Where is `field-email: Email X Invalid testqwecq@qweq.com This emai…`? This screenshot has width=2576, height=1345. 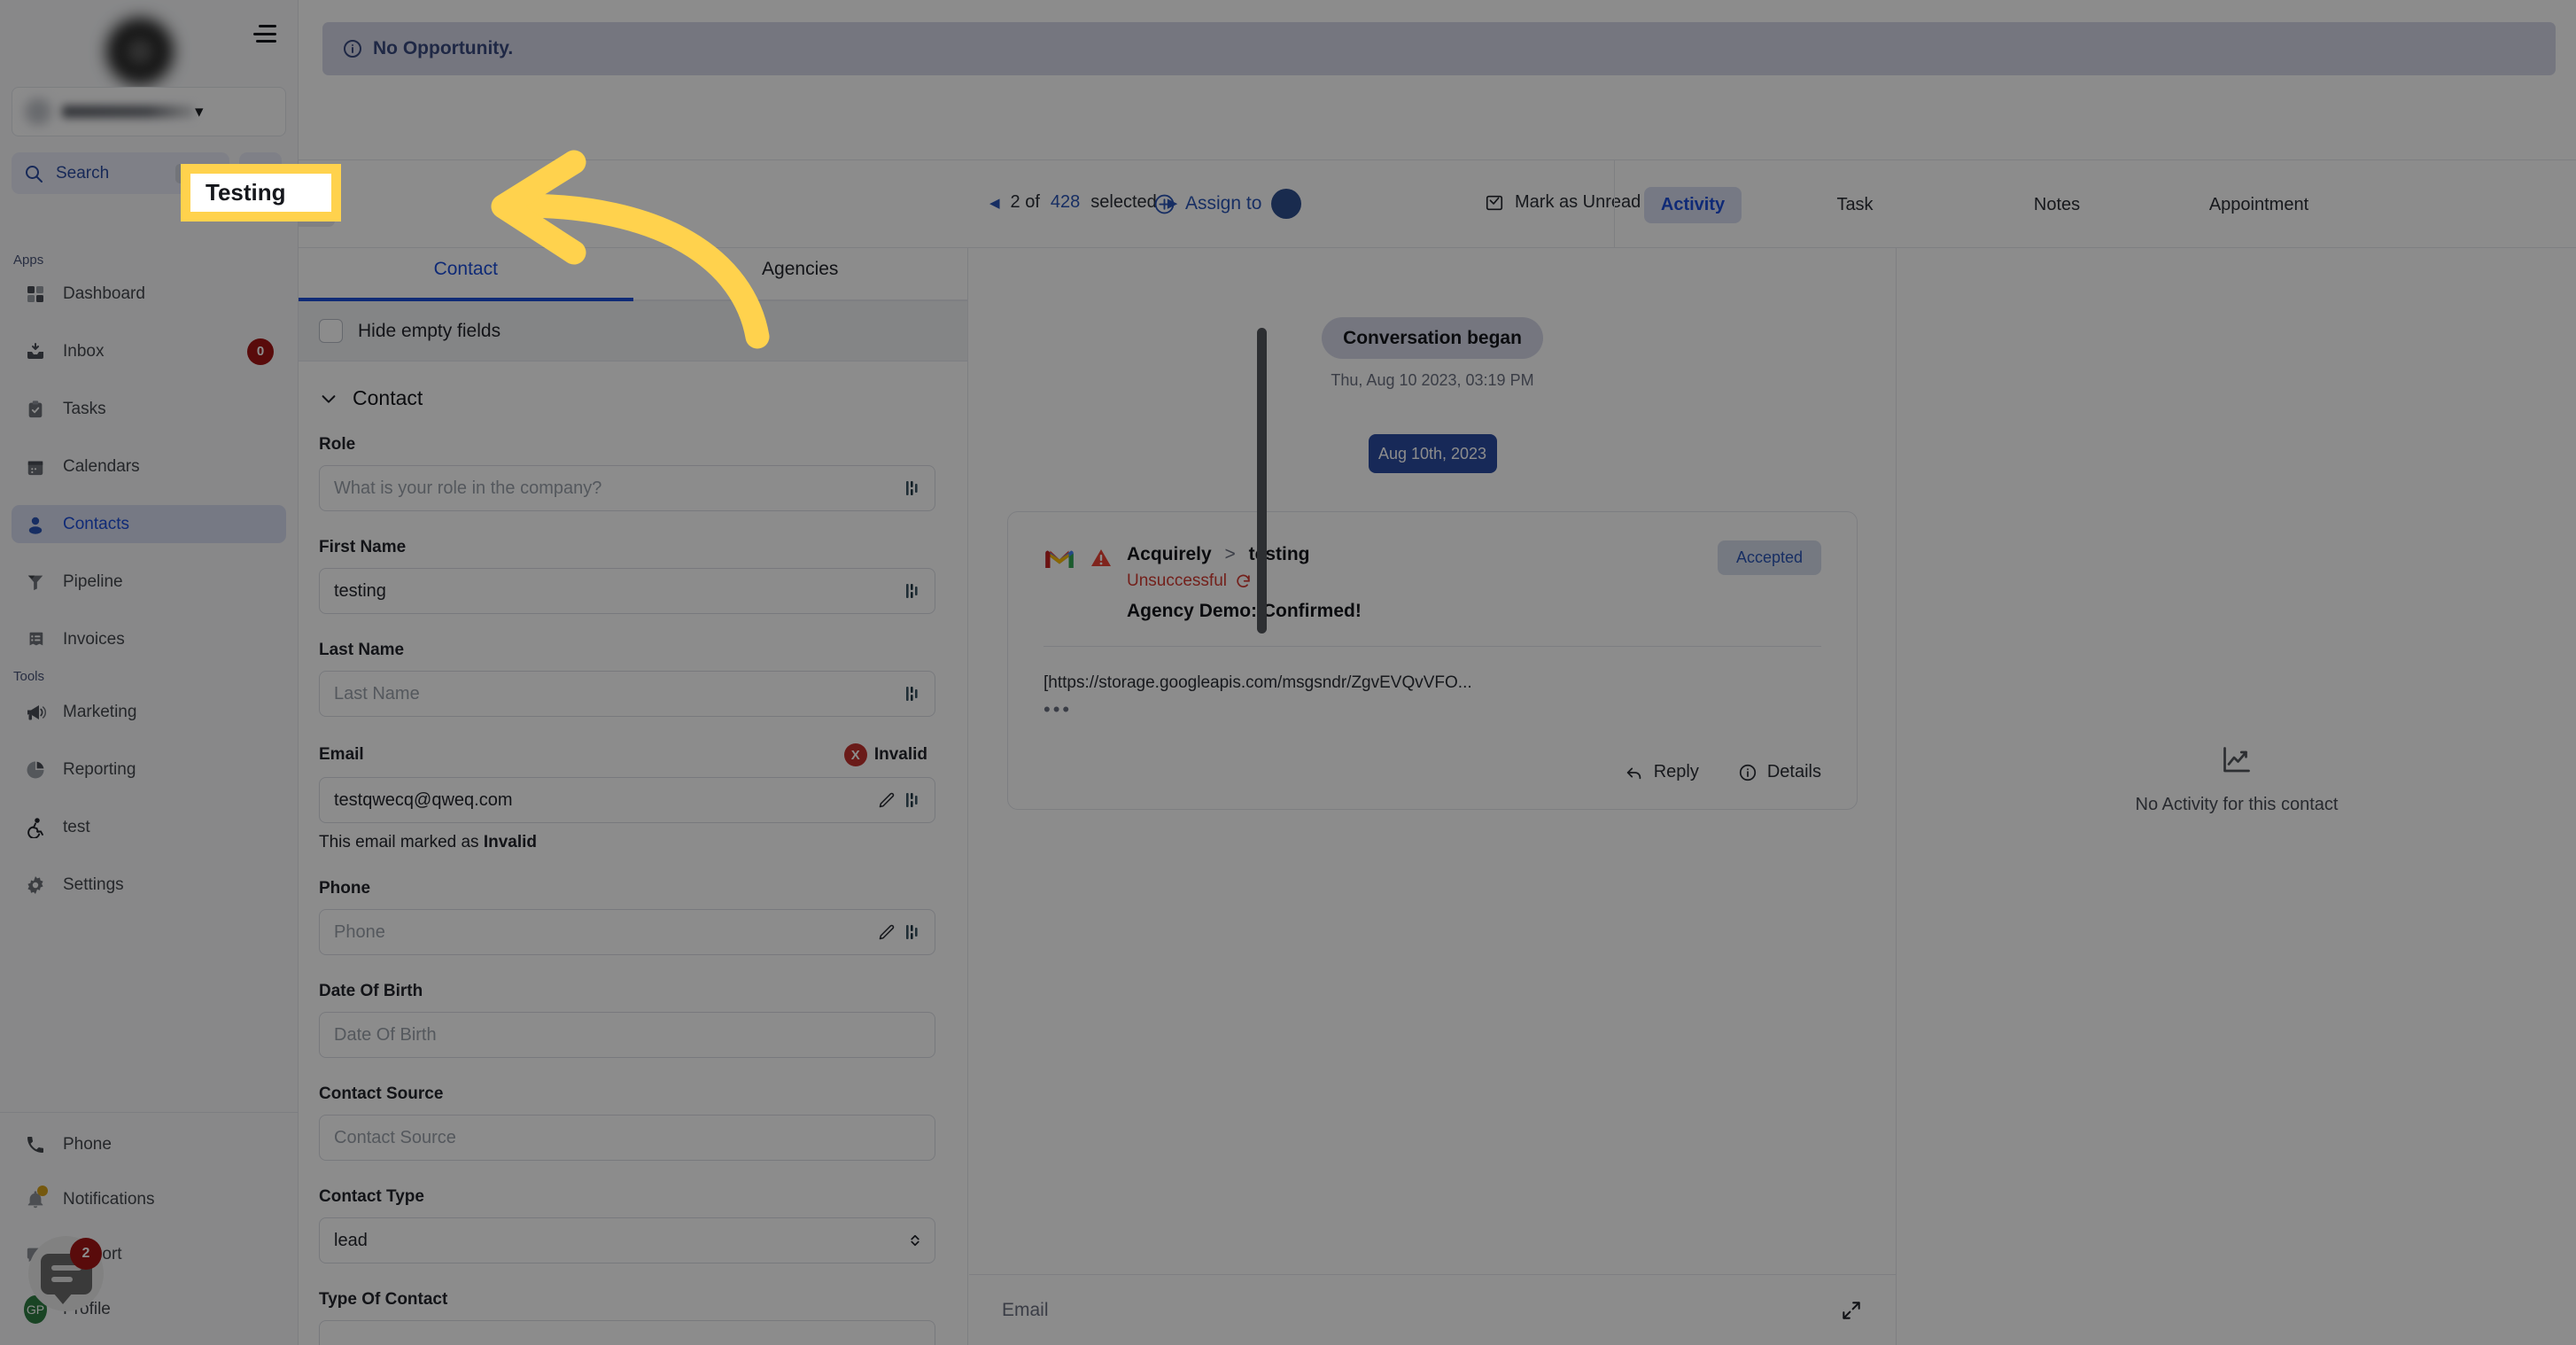 field-email: Email X Invalid testqwecq@qweq.com This emai… is located at coordinates (633, 798).